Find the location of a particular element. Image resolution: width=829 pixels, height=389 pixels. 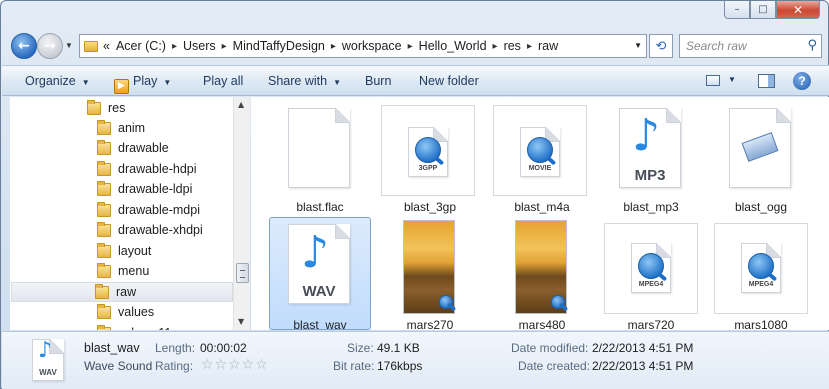

tree-item-drawable-ldpi: drawable-ldpi is located at coordinates (144, 189).